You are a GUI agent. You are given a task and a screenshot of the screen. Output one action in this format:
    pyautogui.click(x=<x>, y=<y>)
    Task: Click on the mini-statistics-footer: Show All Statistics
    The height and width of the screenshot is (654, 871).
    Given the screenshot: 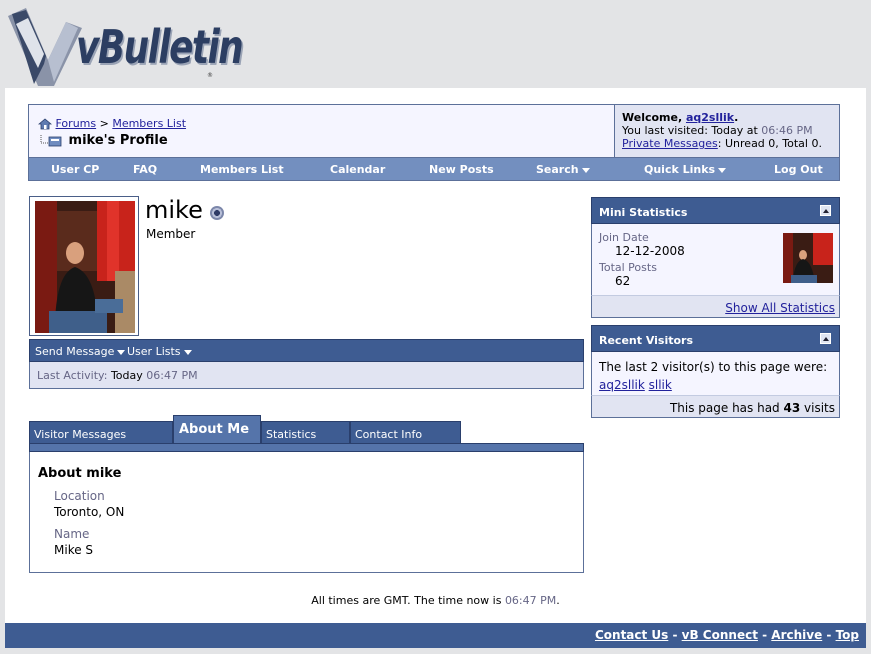 What is the action you would take?
    pyautogui.click(x=715, y=306)
    